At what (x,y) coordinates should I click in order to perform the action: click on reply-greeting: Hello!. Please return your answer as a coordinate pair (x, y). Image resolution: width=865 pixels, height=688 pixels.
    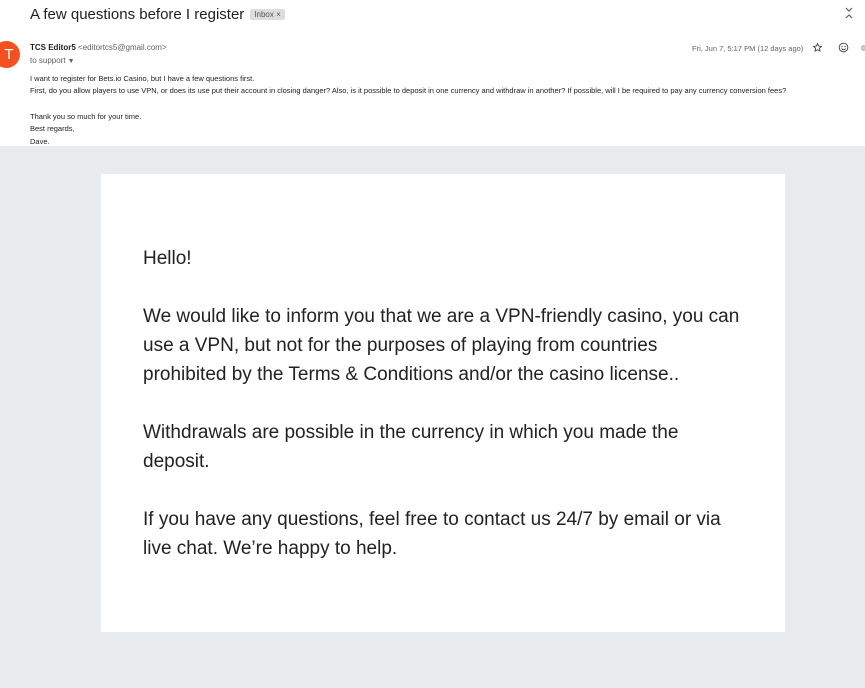
    Looking at the image, I should click on (167, 258).